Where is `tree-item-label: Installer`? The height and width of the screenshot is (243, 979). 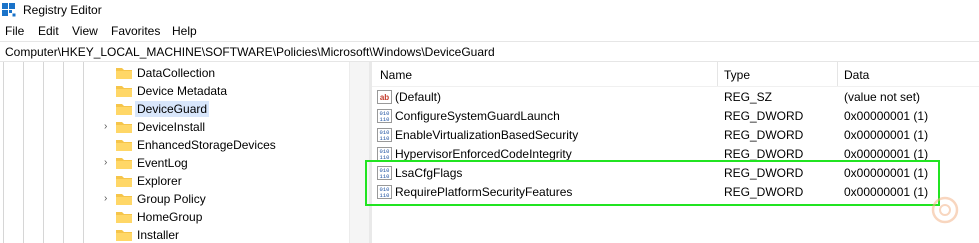
tree-item-label: Installer is located at coordinates (158, 235).